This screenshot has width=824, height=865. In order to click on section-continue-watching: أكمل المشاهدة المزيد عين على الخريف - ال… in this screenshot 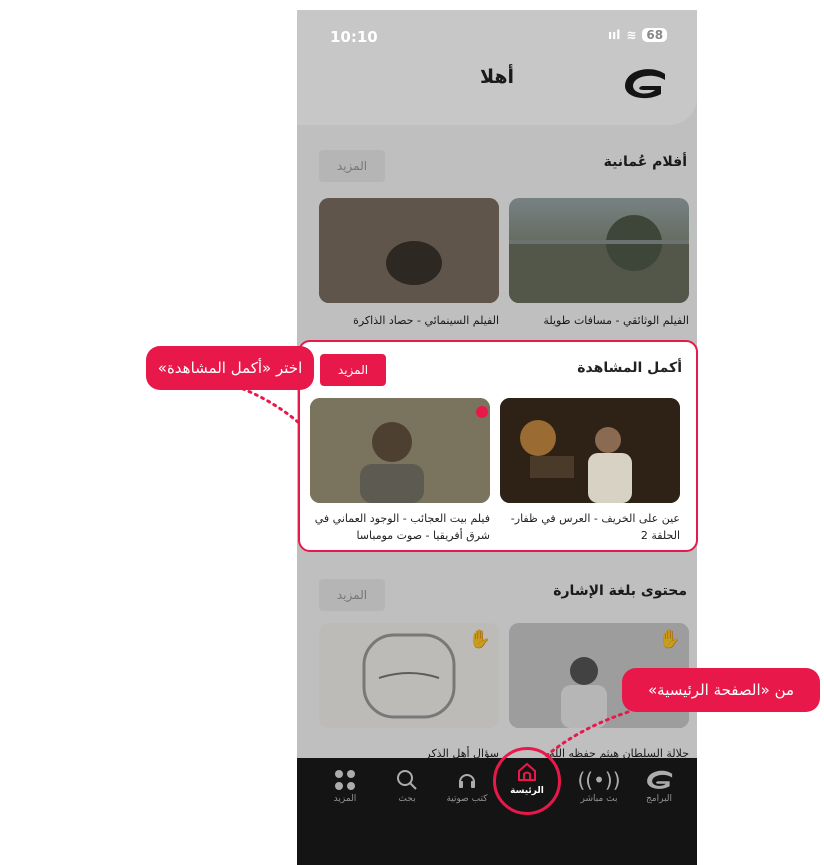, I will do `click(498, 446)`.